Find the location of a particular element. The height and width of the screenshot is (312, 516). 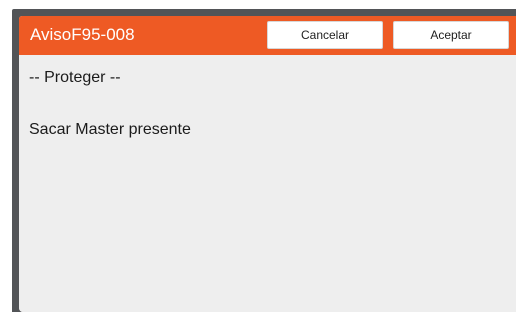

message-text: Sacar Master presente is located at coordinates (110, 129).